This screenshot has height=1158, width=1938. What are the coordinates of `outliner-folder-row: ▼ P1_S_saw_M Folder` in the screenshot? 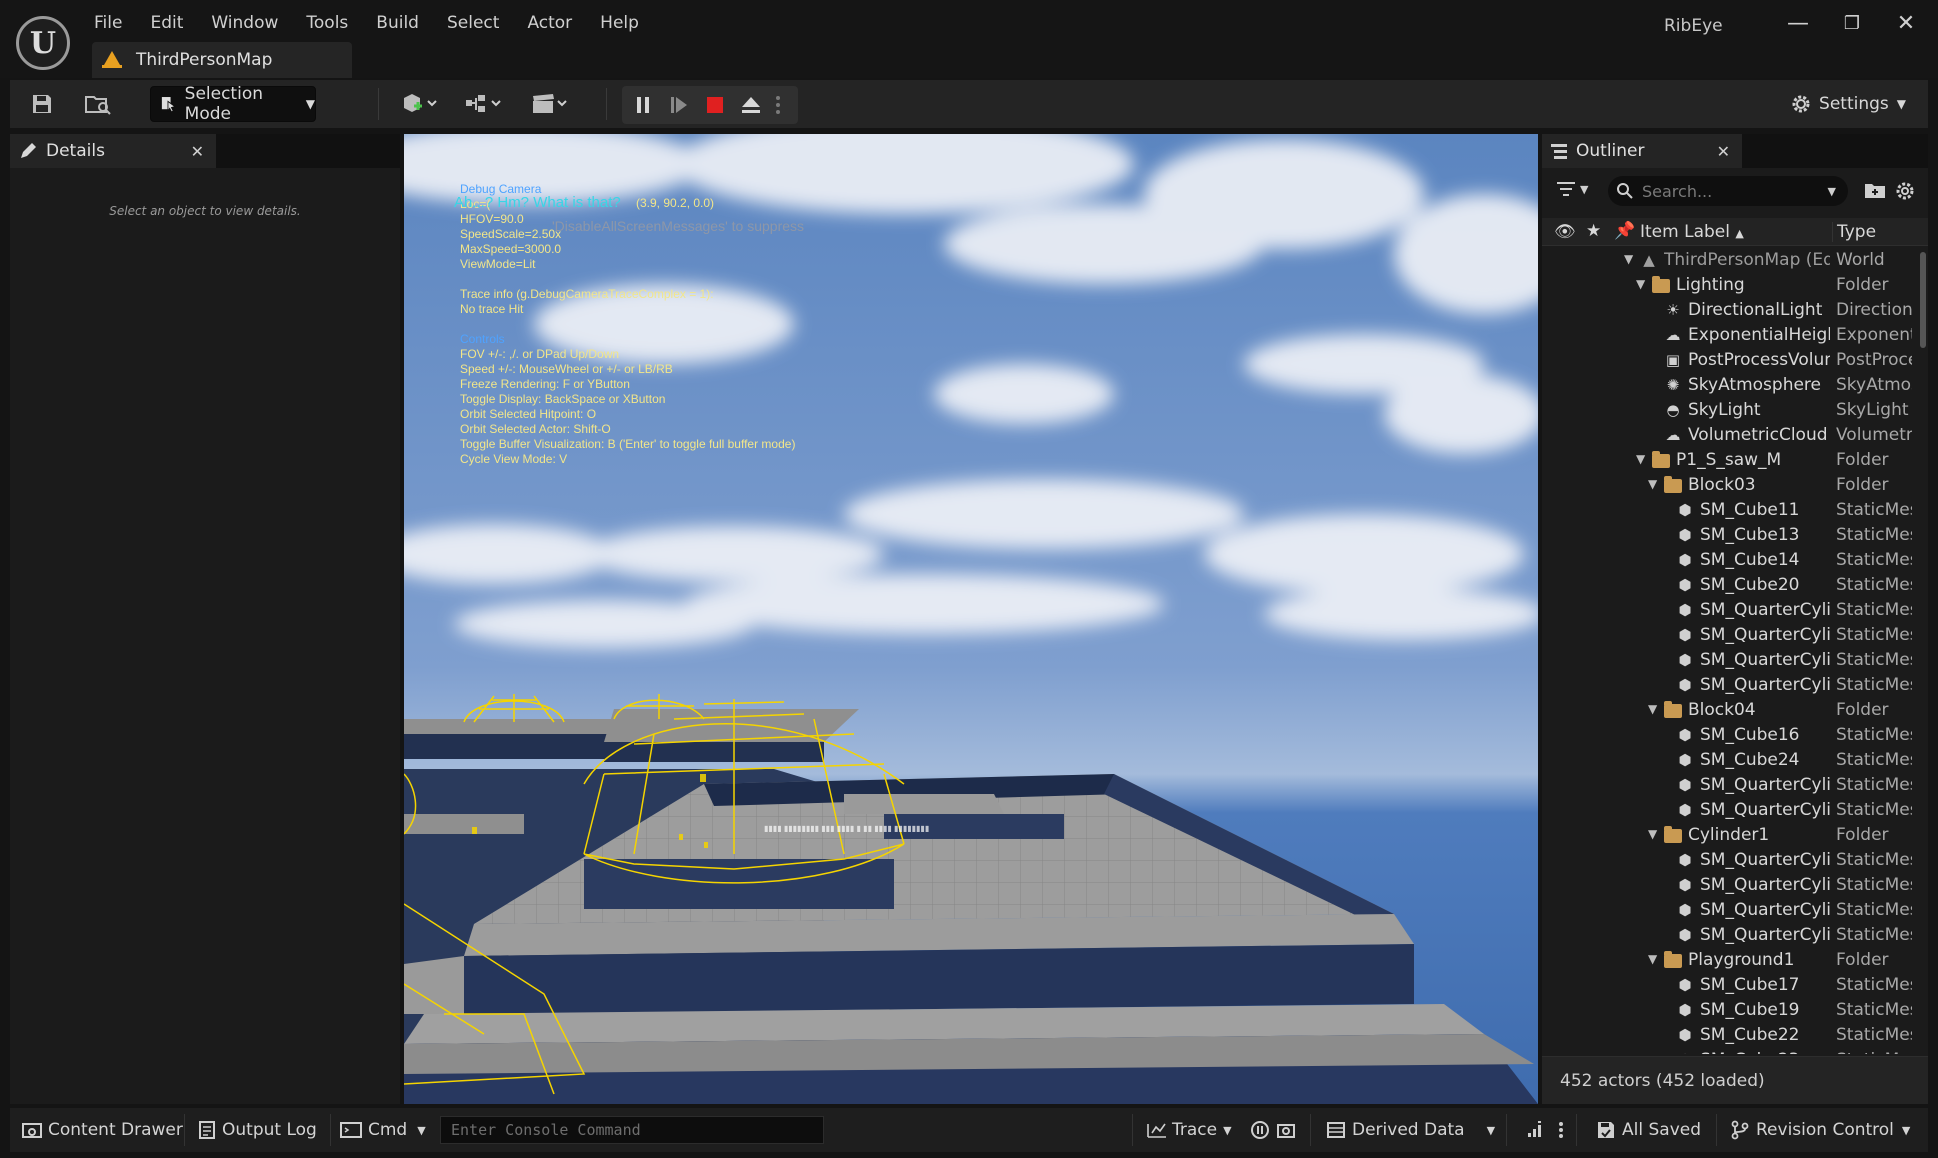 It's located at (1728, 460).